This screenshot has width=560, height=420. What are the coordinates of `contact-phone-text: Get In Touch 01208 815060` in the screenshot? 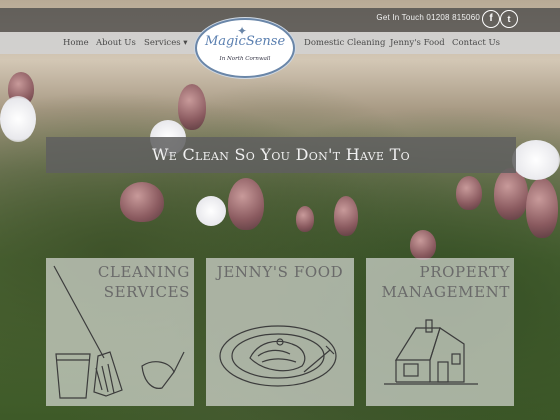 It's located at (428, 17).